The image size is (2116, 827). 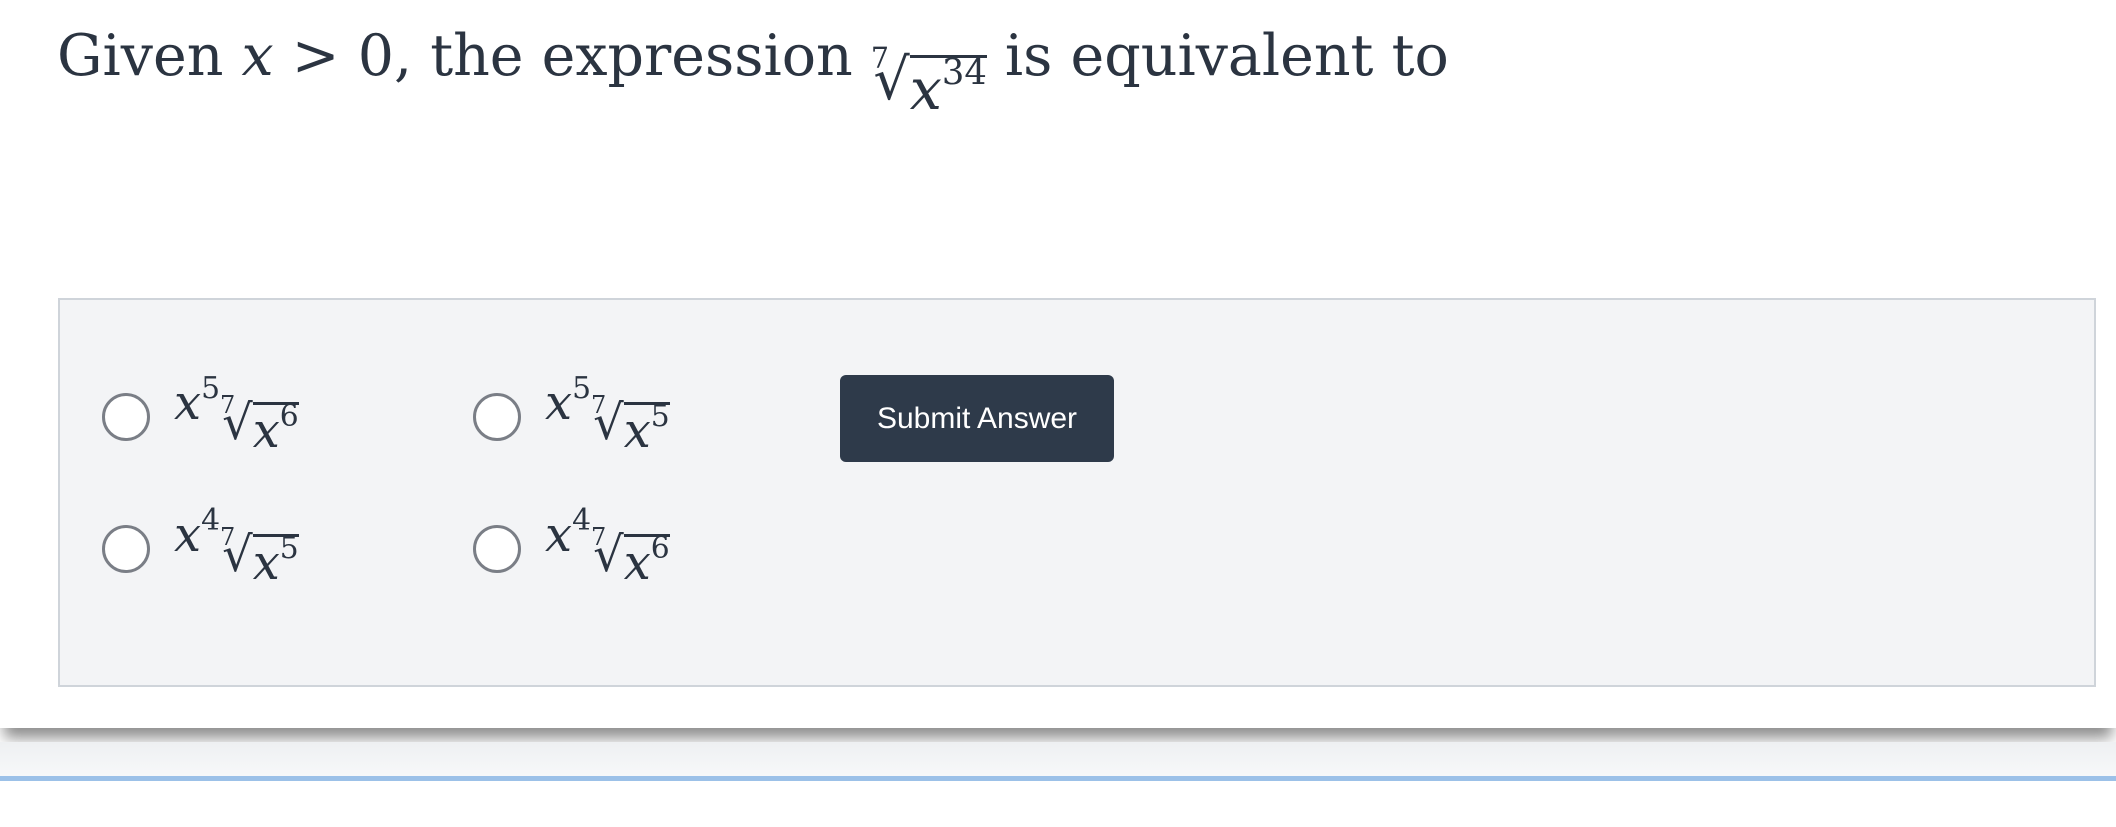 I want to click on question-radical: 7 √ x34, so click(x=929, y=81).